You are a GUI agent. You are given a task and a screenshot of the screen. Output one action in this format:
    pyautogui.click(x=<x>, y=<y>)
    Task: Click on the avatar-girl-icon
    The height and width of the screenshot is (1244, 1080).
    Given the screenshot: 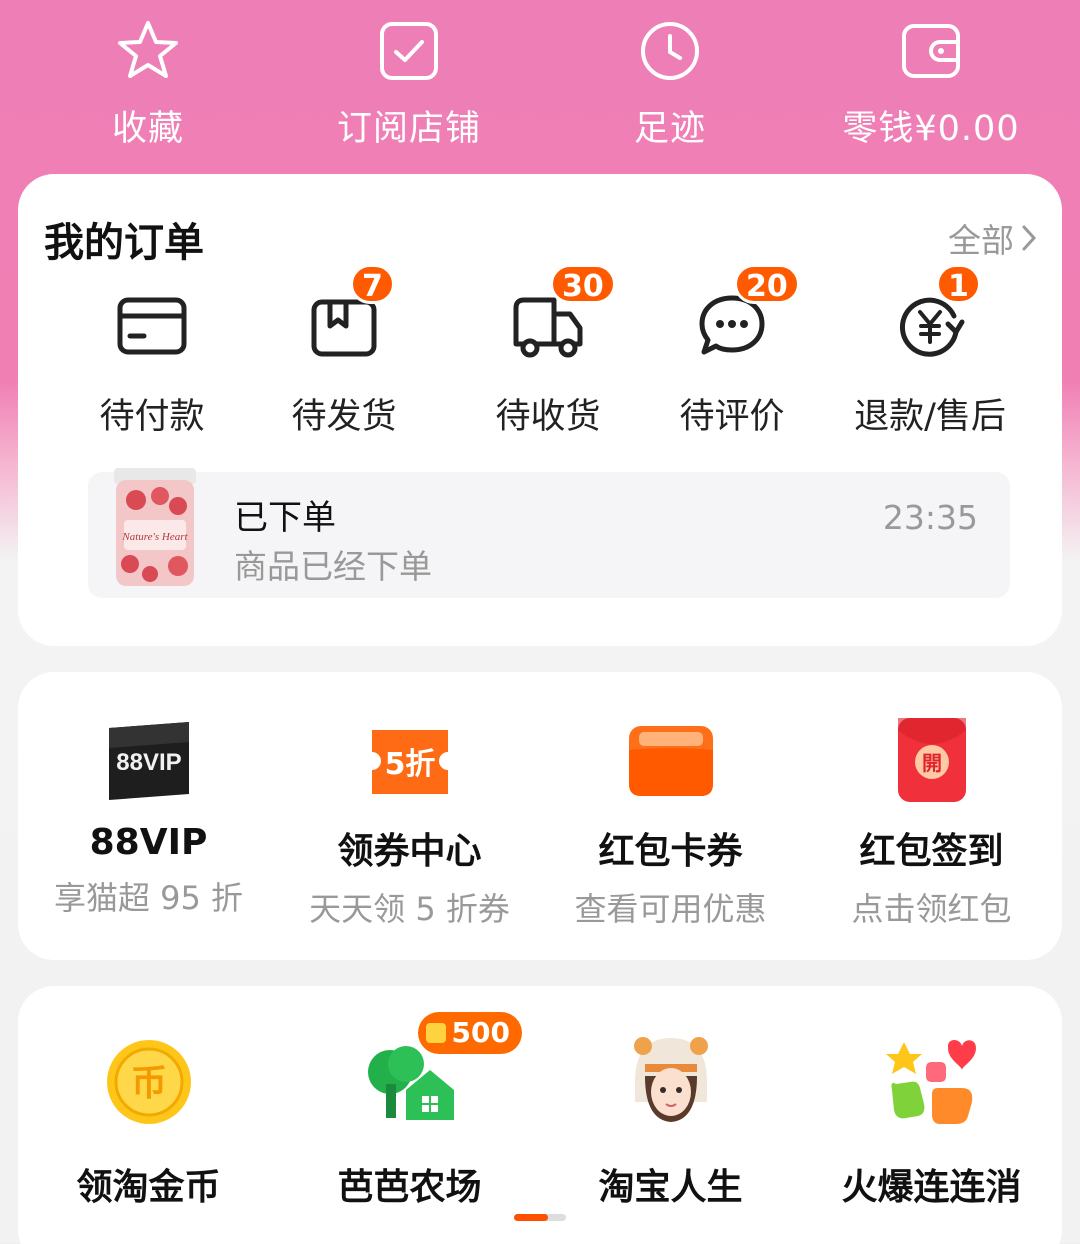 What is the action you would take?
    pyautogui.click(x=670, y=1079)
    